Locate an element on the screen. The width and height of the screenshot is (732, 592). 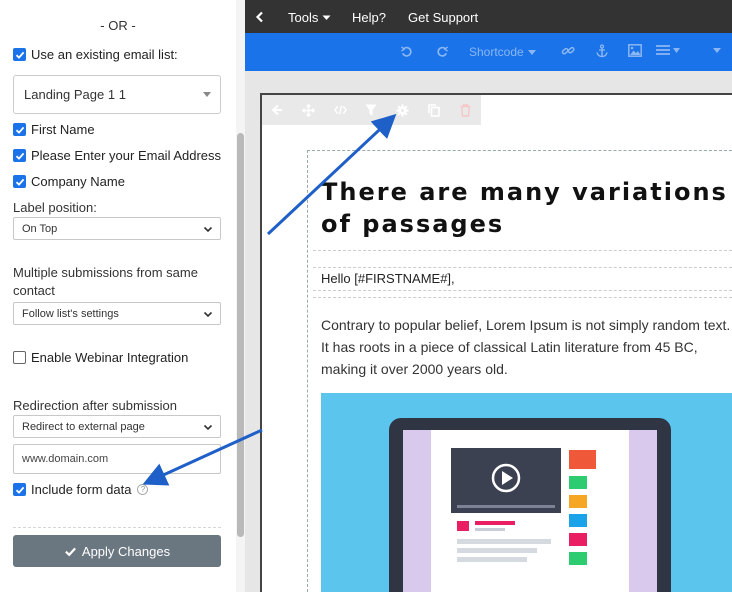
field-first-name-checkbox: First Name is located at coordinates (54, 129).